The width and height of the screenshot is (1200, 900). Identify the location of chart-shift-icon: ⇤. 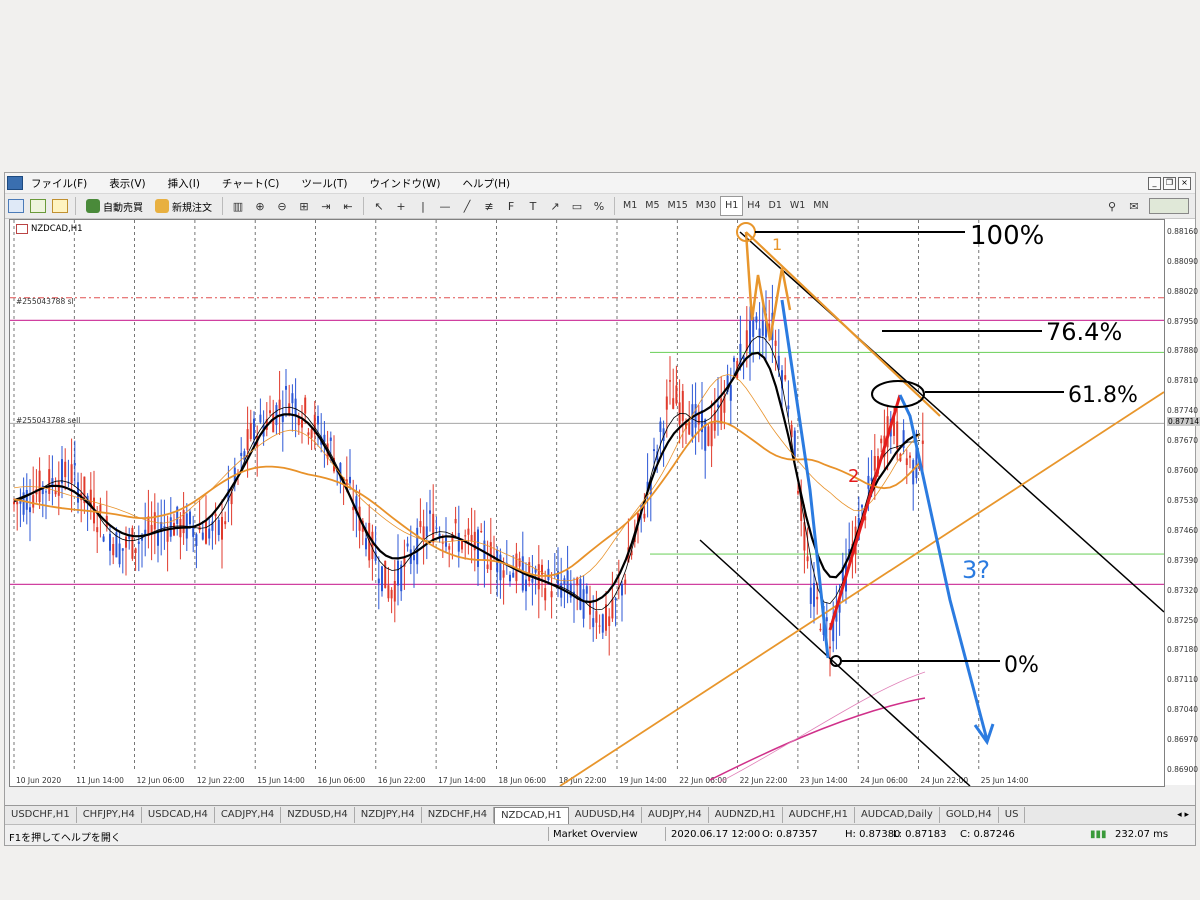
(348, 206).